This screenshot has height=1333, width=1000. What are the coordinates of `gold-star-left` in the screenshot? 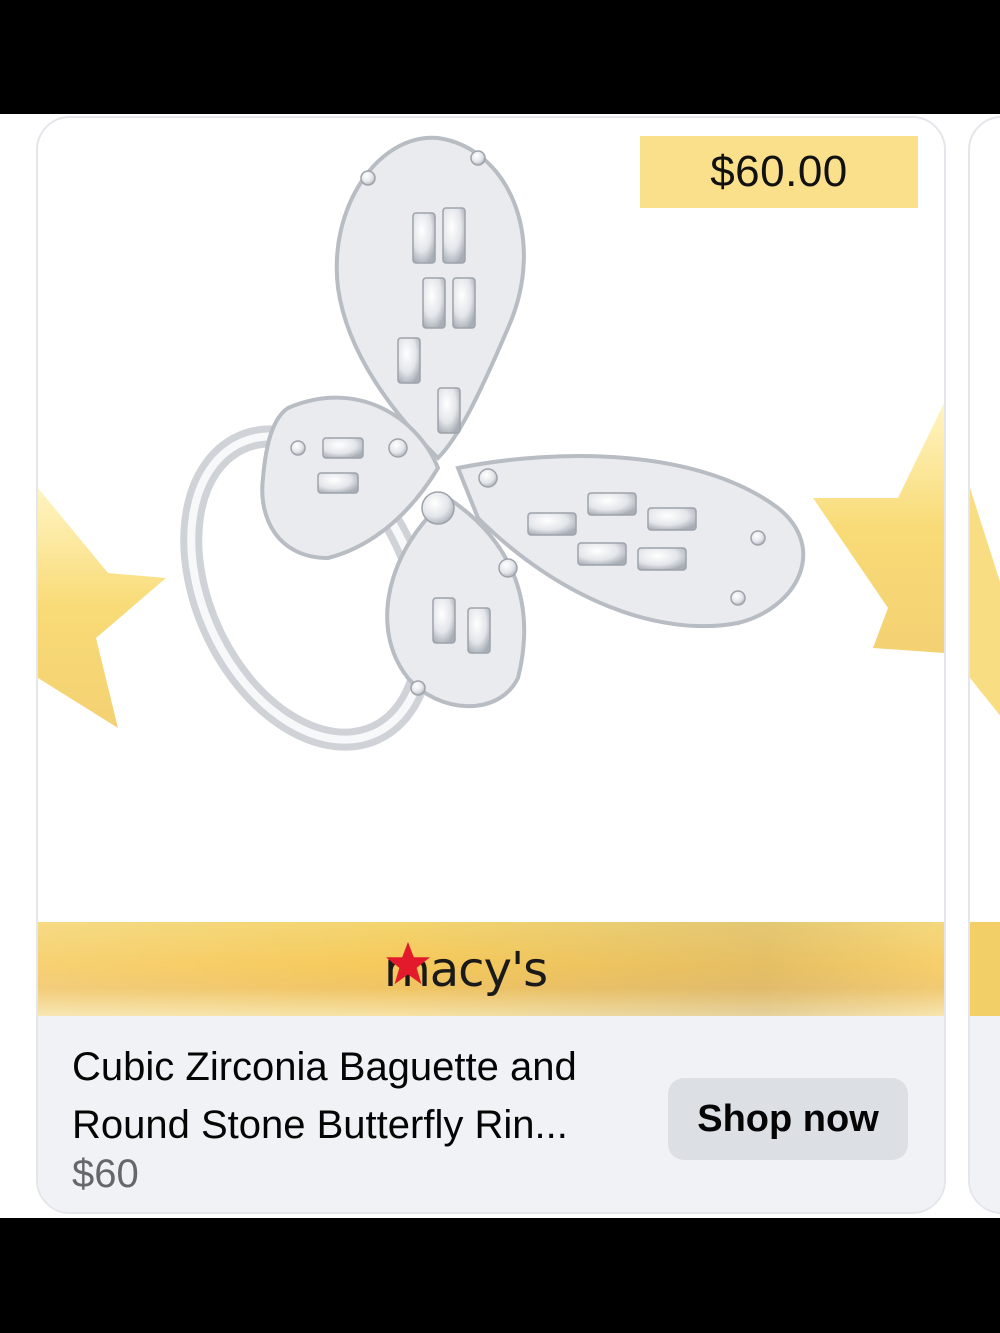 It's located at (102, 608).